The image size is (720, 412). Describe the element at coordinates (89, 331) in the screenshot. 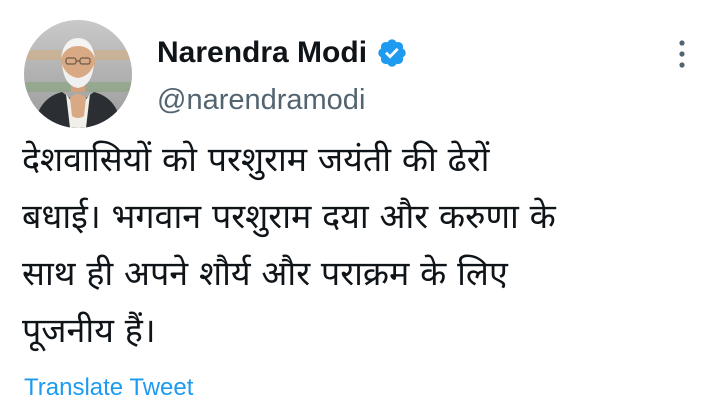

I see `tweet-text-line: पूजनीय हैं।` at that location.